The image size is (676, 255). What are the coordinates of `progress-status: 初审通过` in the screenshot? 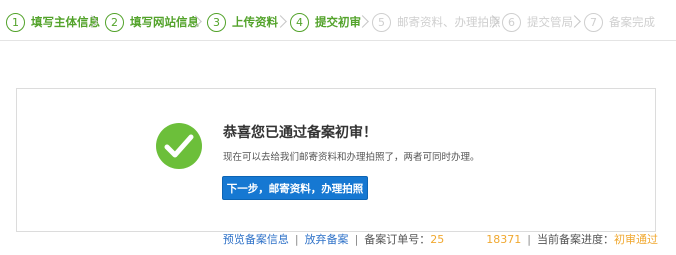 It's located at (636, 239).